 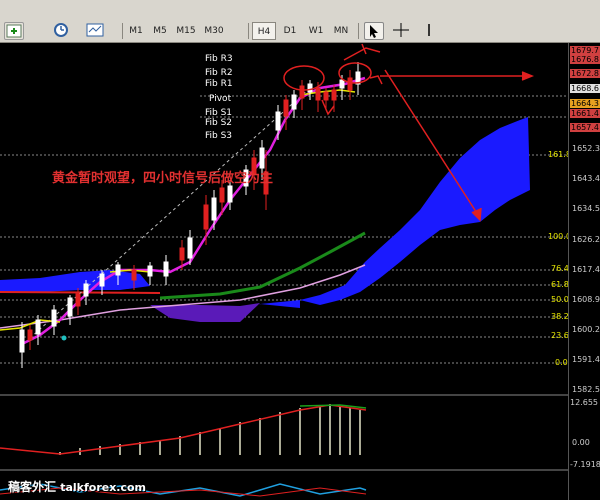 I want to click on price-tag: 1657.4, so click(x=585, y=127).